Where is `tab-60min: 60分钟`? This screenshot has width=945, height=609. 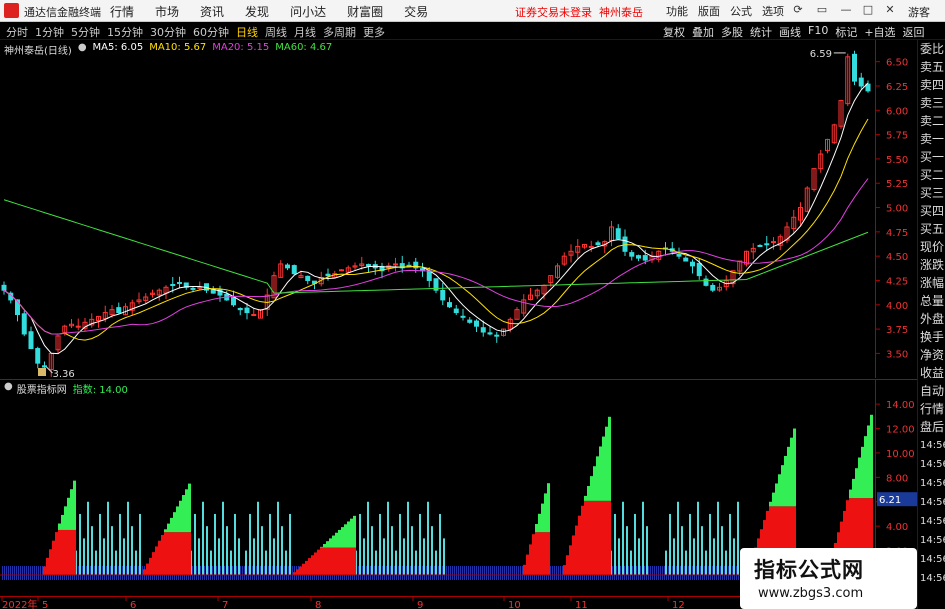
tab-60min: 60分钟 is located at coordinates (211, 32).